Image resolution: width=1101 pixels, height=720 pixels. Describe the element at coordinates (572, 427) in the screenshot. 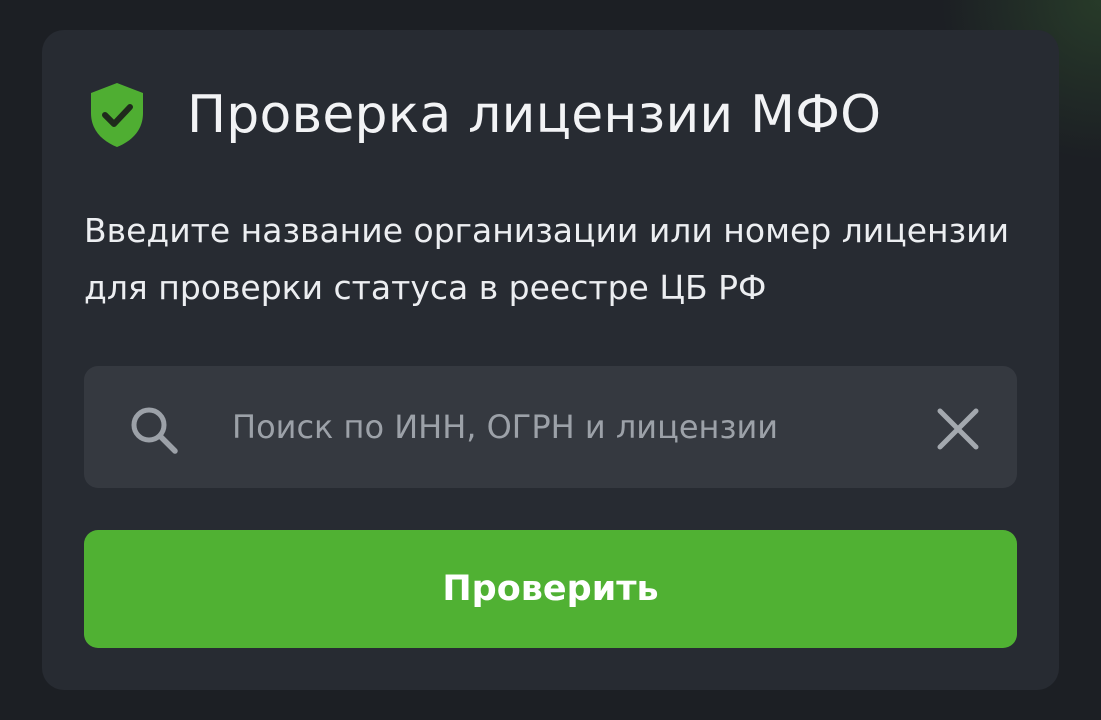

I see `search-input` at that location.